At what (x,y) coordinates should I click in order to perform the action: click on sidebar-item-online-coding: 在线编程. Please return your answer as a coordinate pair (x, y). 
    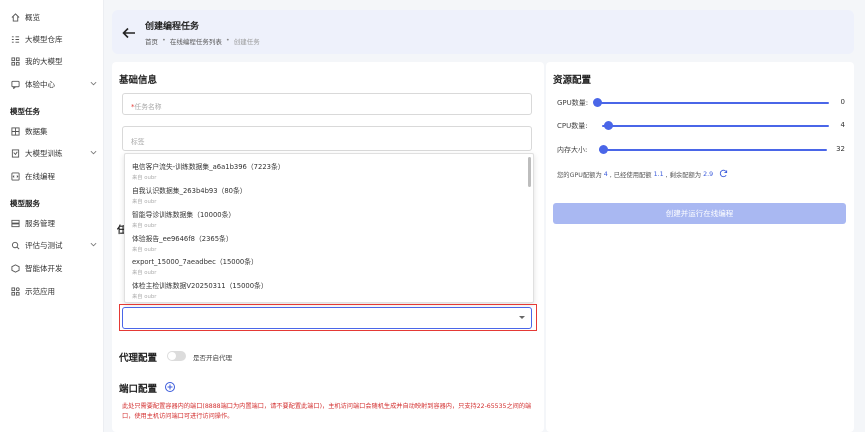
    Looking at the image, I should click on (32, 176).